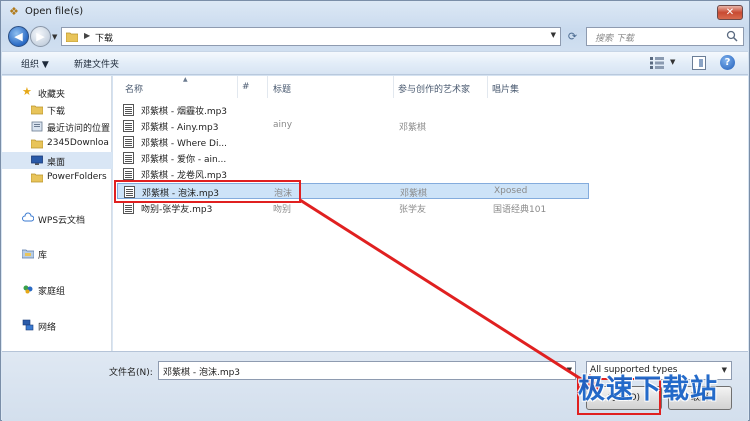  I want to click on view-dropdown-icon: ▼, so click(672, 62).